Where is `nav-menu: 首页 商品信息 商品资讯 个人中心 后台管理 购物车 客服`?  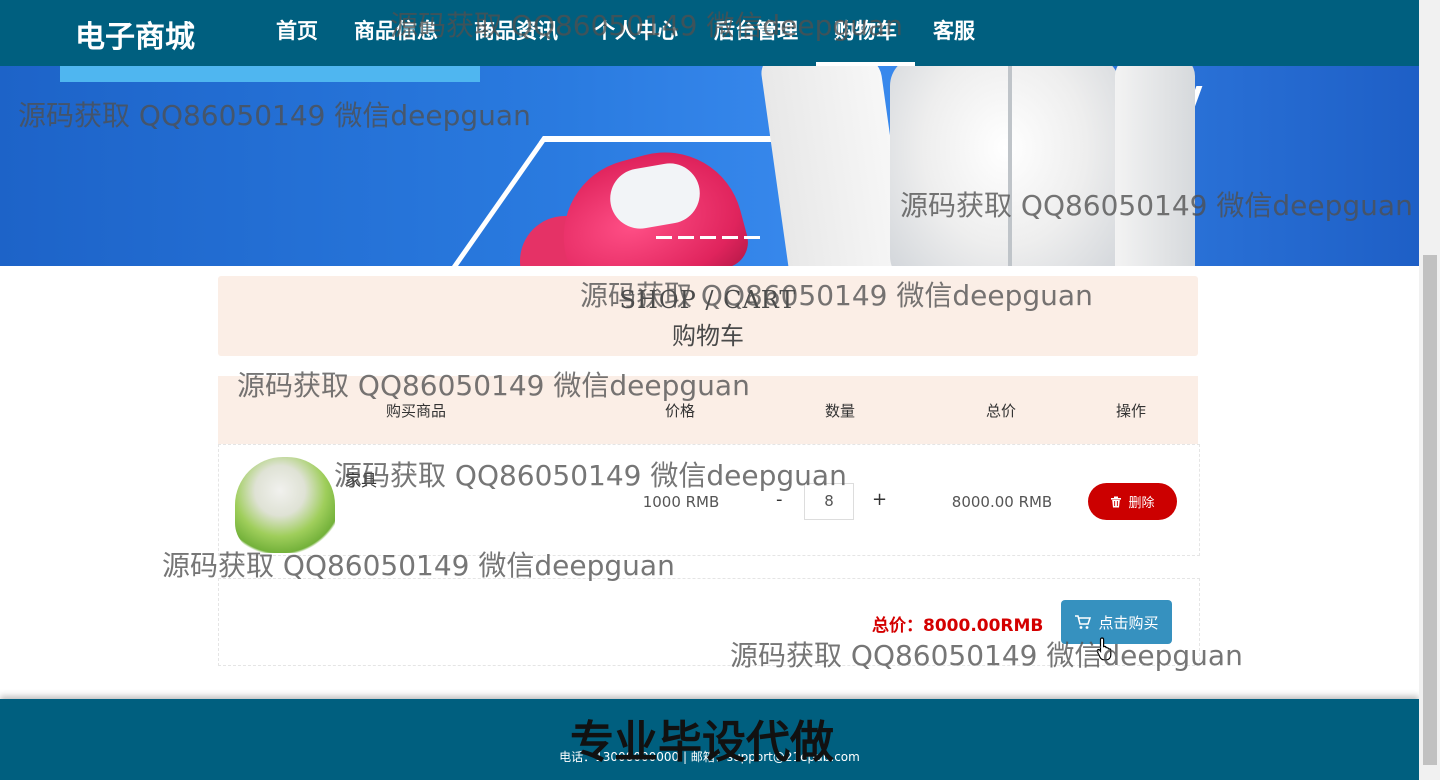
nav-menu: 首页 商品信息 商品资讯 个人中心 后台管理 购物车 客服 is located at coordinates (625, 33).